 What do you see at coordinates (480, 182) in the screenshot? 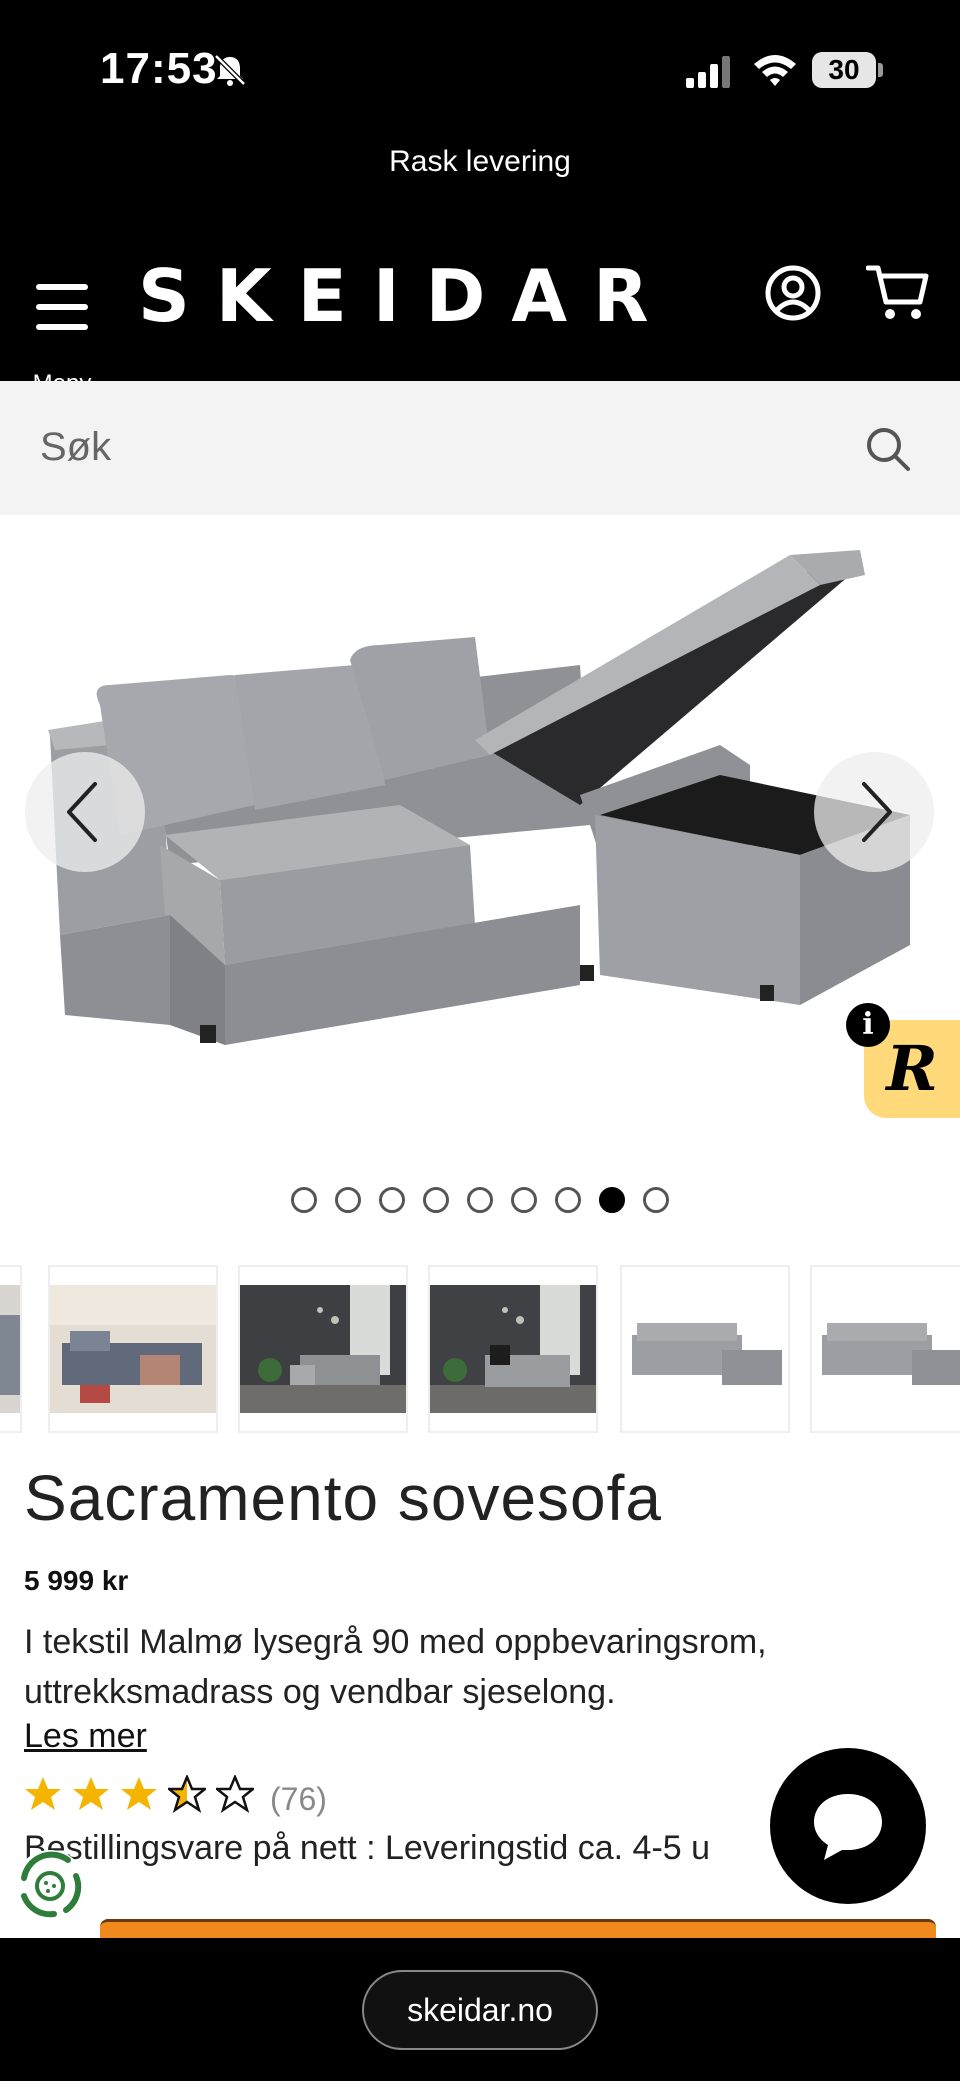
I see `promo-banner: Rask levering` at bounding box center [480, 182].